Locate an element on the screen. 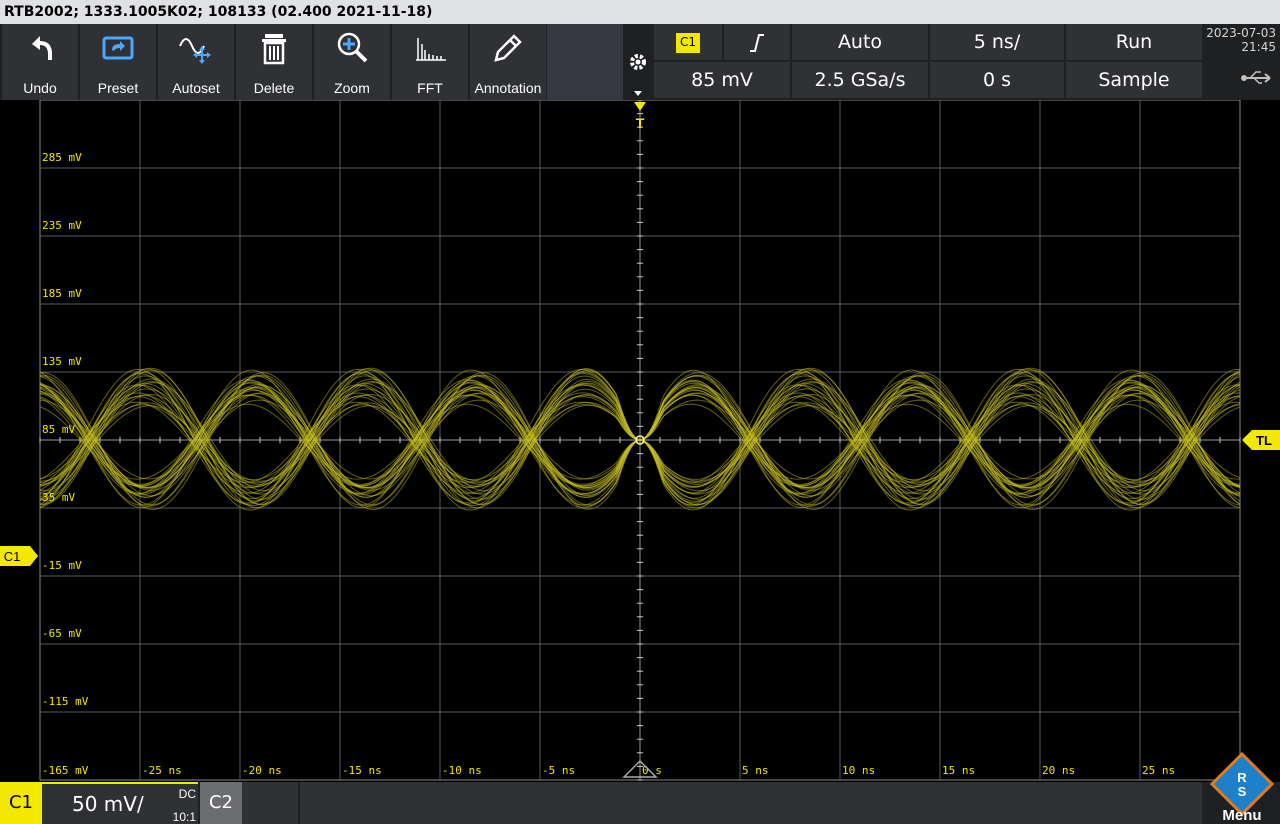 Image resolution: width=1280 pixels, height=824 pixels. undo-icon is located at coordinates (42, 48).